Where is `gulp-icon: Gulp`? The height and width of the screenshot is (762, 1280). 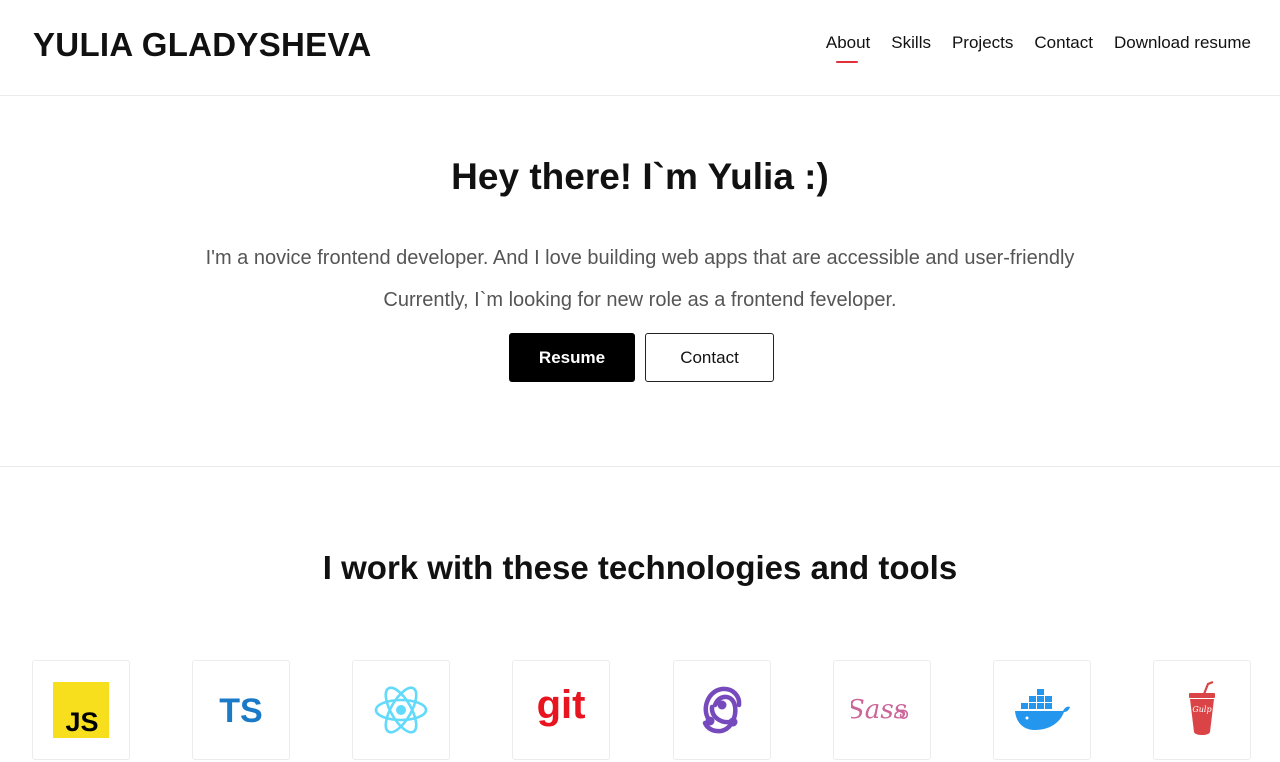
gulp-icon: Gulp is located at coordinates (1202, 707).